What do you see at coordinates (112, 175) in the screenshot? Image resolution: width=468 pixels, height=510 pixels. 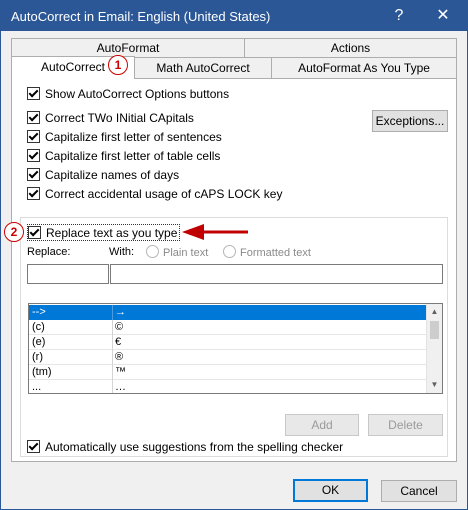 I see `checkbox-label: Capitalize names of days` at bounding box center [112, 175].